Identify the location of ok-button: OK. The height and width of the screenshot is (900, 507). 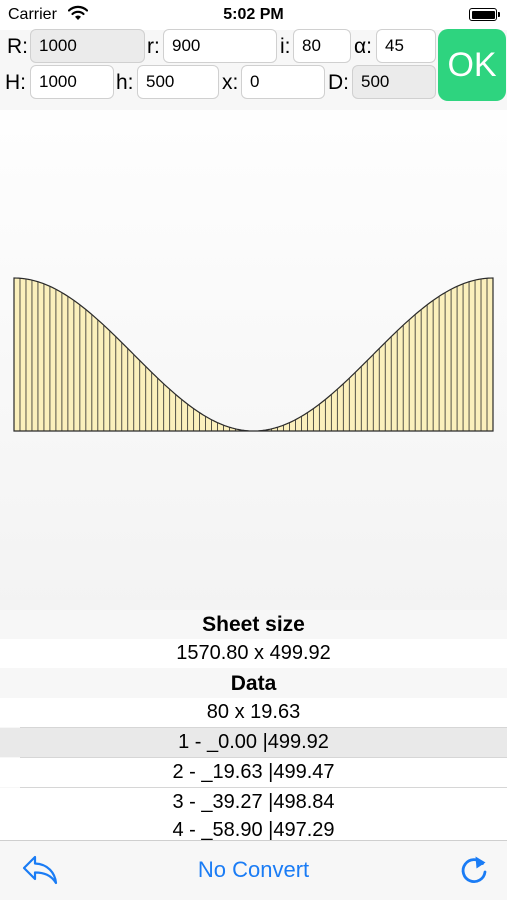
(472, 65).